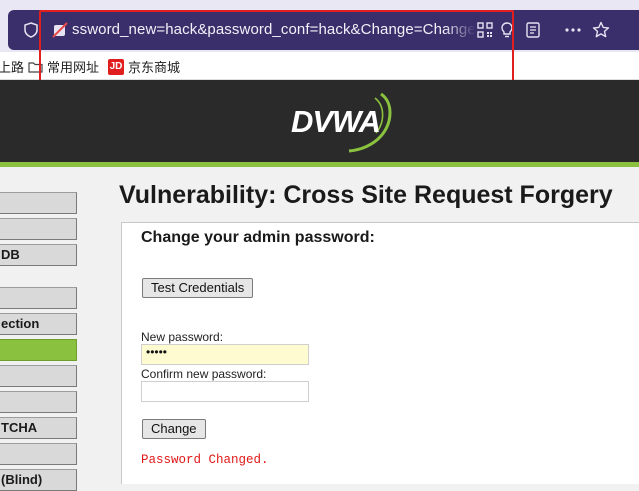 This screenshot has width=639, height=491. I want to click on qr-code-icon, so click(485, 30).